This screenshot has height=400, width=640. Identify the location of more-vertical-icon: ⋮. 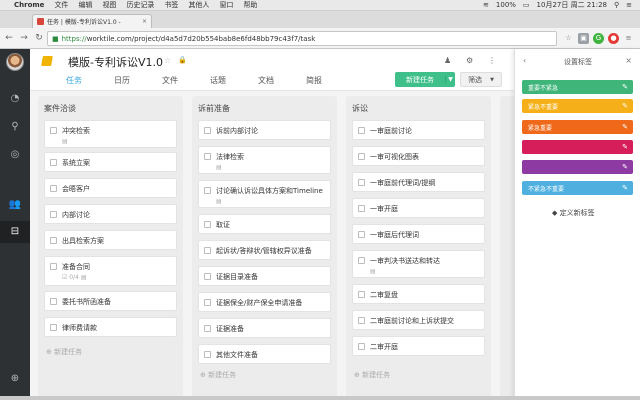
(492, 60).